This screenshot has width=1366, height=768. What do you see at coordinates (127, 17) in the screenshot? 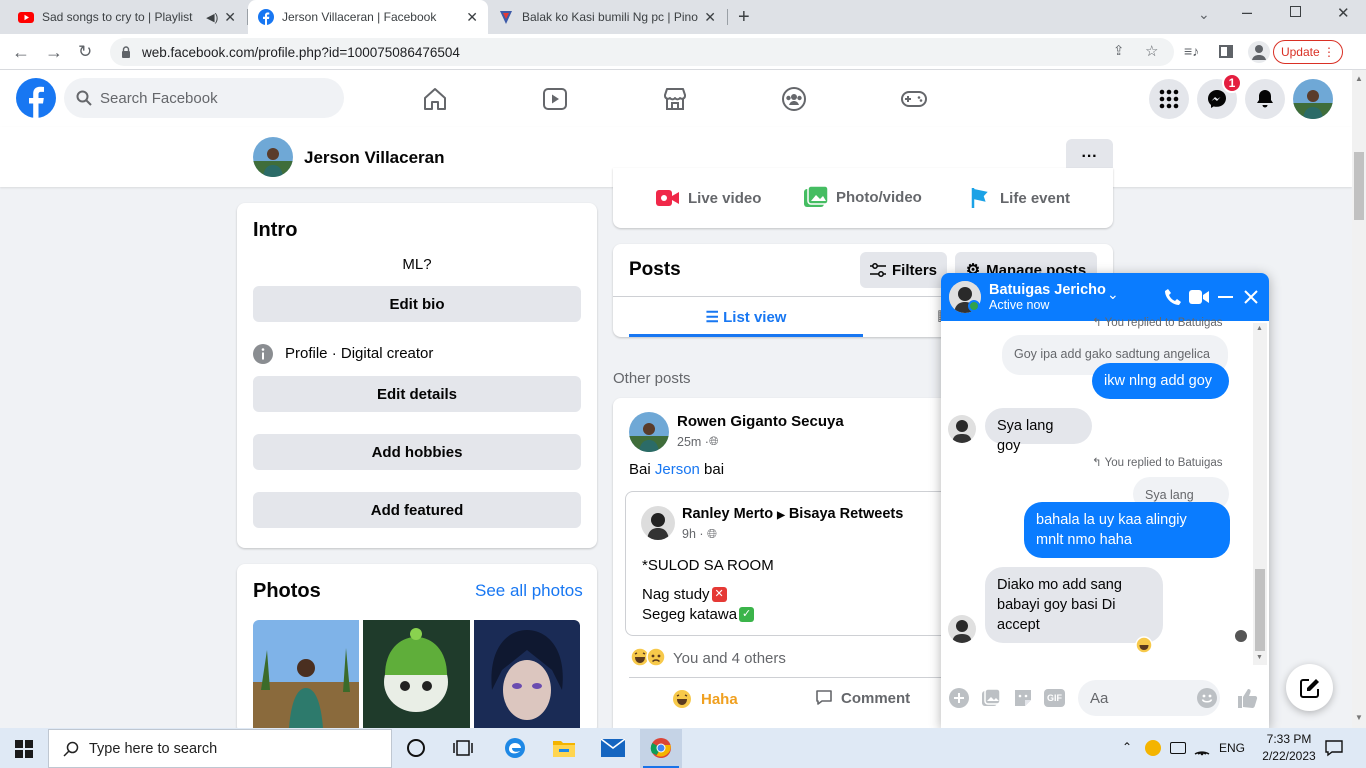
I see `tab-youtube-playlist: Sad songs to cry to | Playlist ◀) ✕` at bounding box center [127, 17].